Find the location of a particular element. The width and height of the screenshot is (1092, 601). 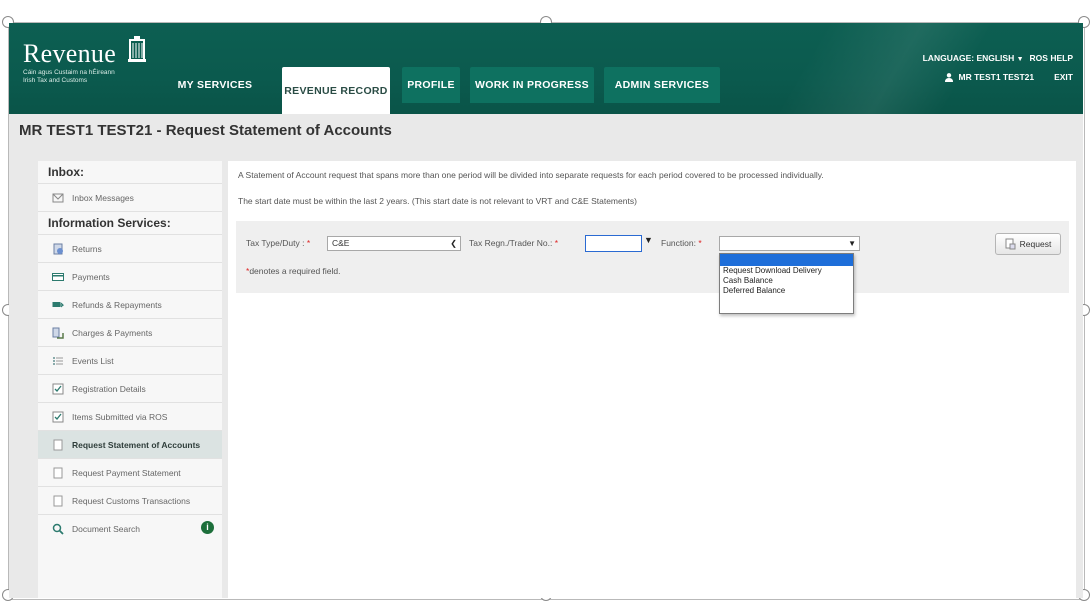

sidebar-item-payments: Payments is located at coordinates (130, 276).